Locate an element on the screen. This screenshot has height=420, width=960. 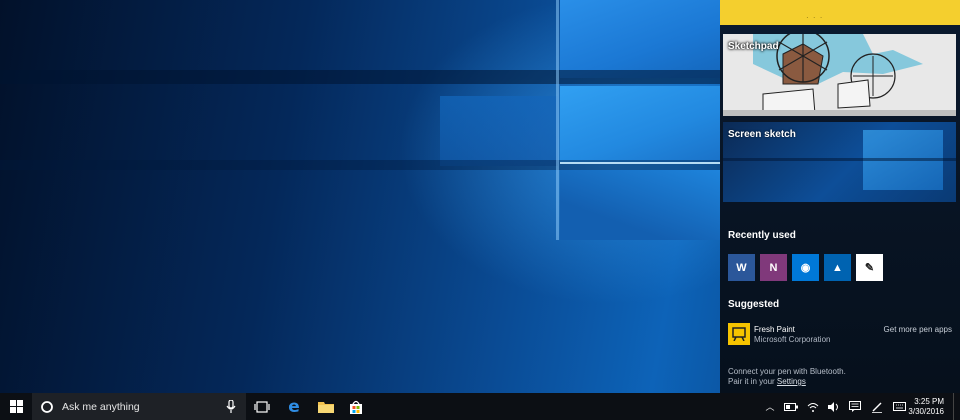
windows-ink-button is located at coordinates (877, 406).